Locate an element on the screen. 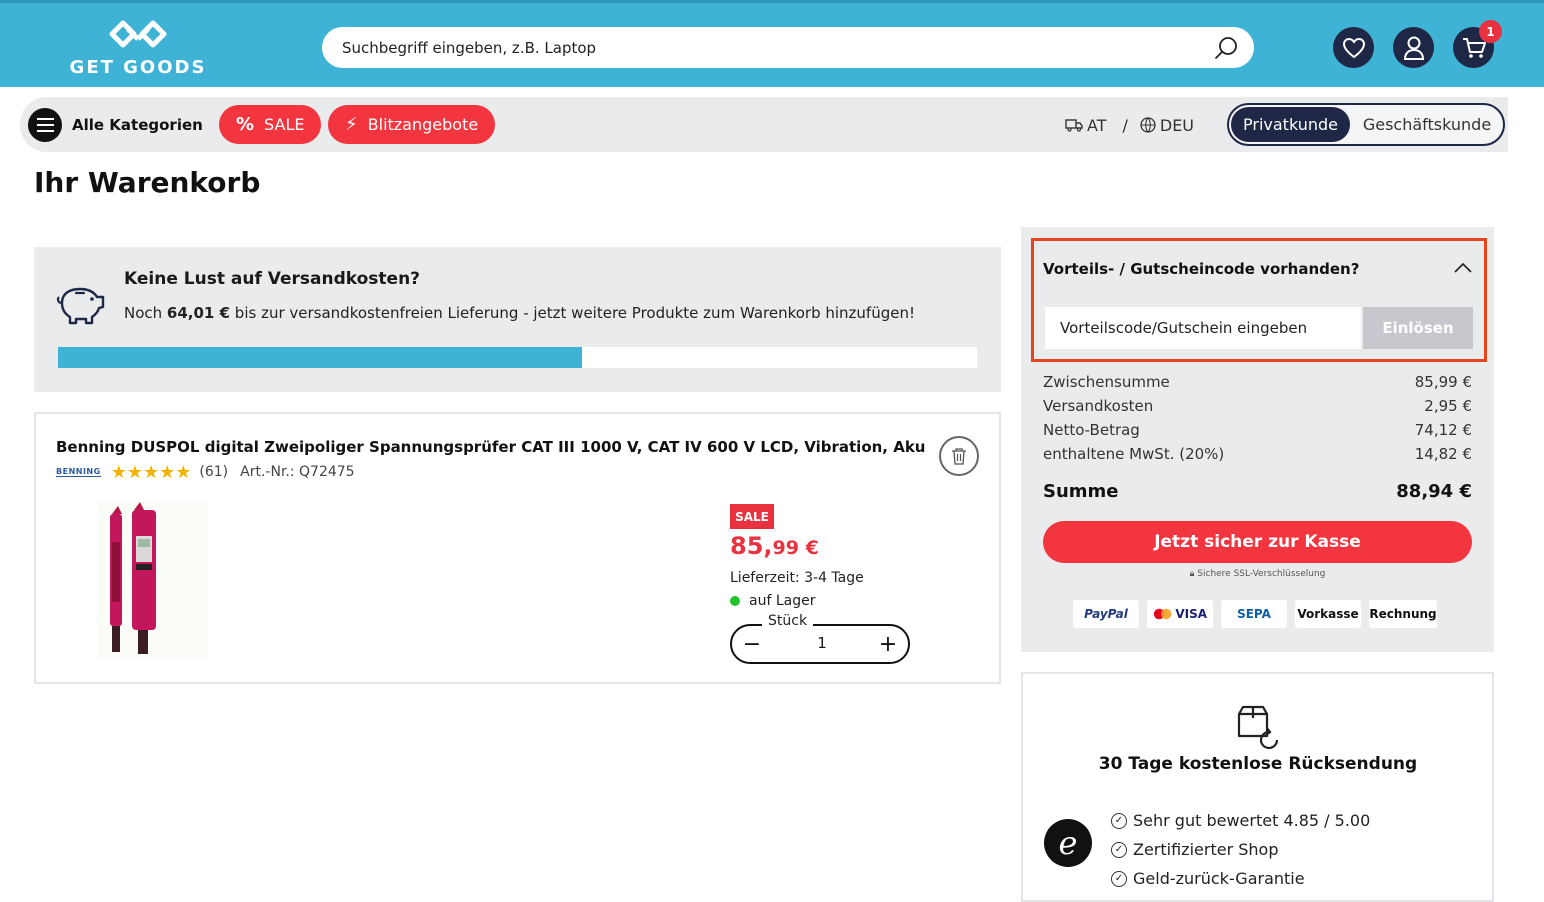 This screenshot has height=902, width=1544. prepayment-logo: Vorkasse is located at coordinates (1328, 614).